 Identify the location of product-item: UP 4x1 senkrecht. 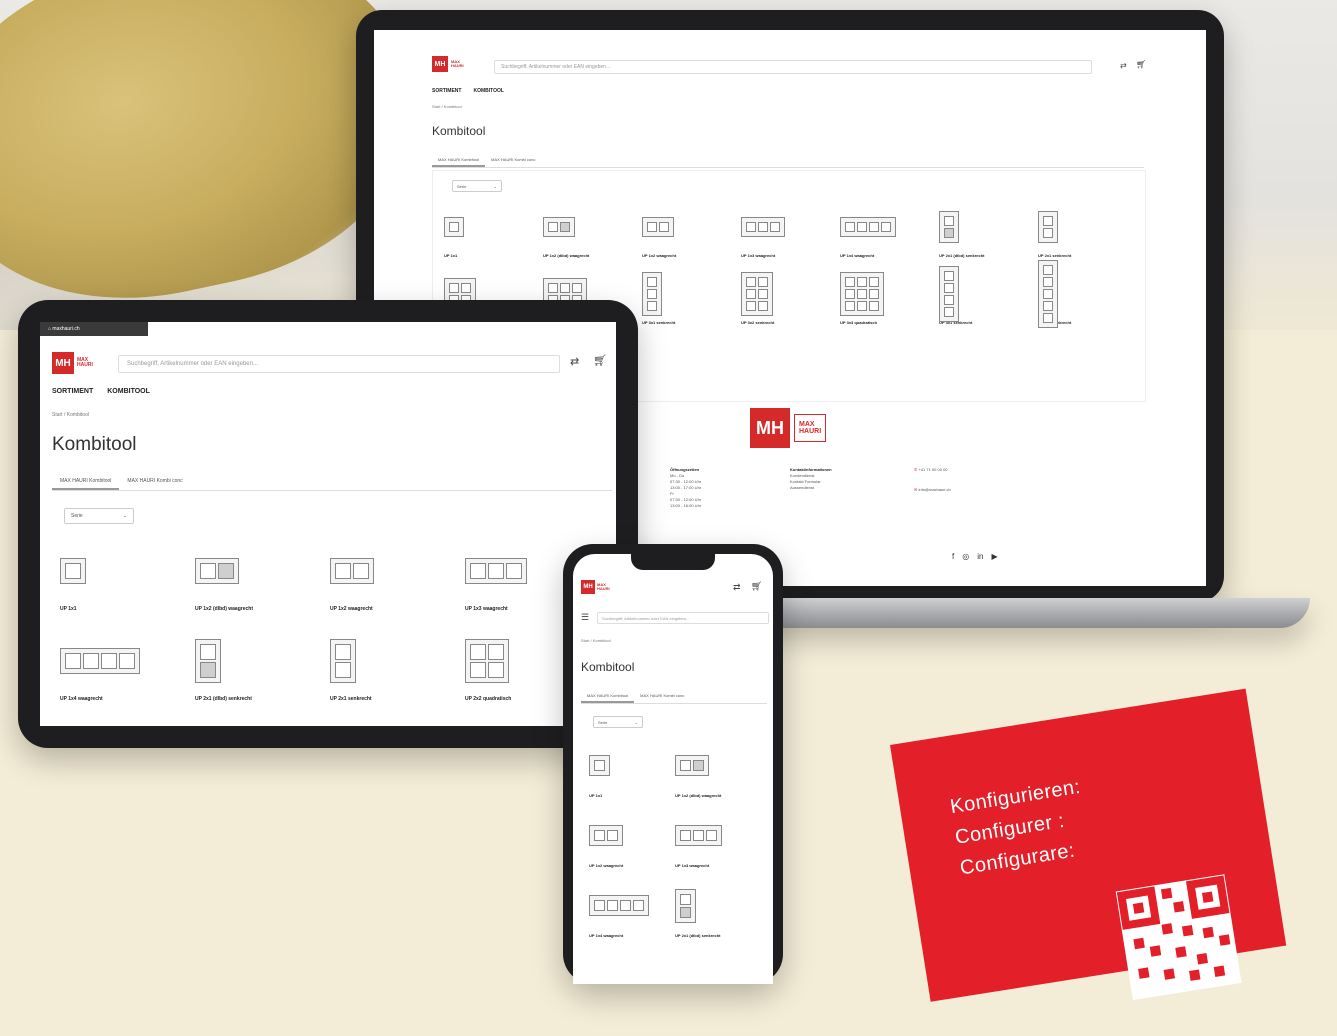
(988, 295).